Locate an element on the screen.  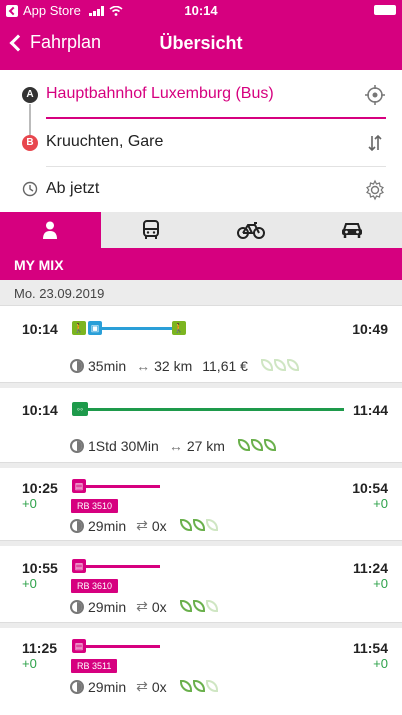
tab-bus is located at coordinates (150, 230).